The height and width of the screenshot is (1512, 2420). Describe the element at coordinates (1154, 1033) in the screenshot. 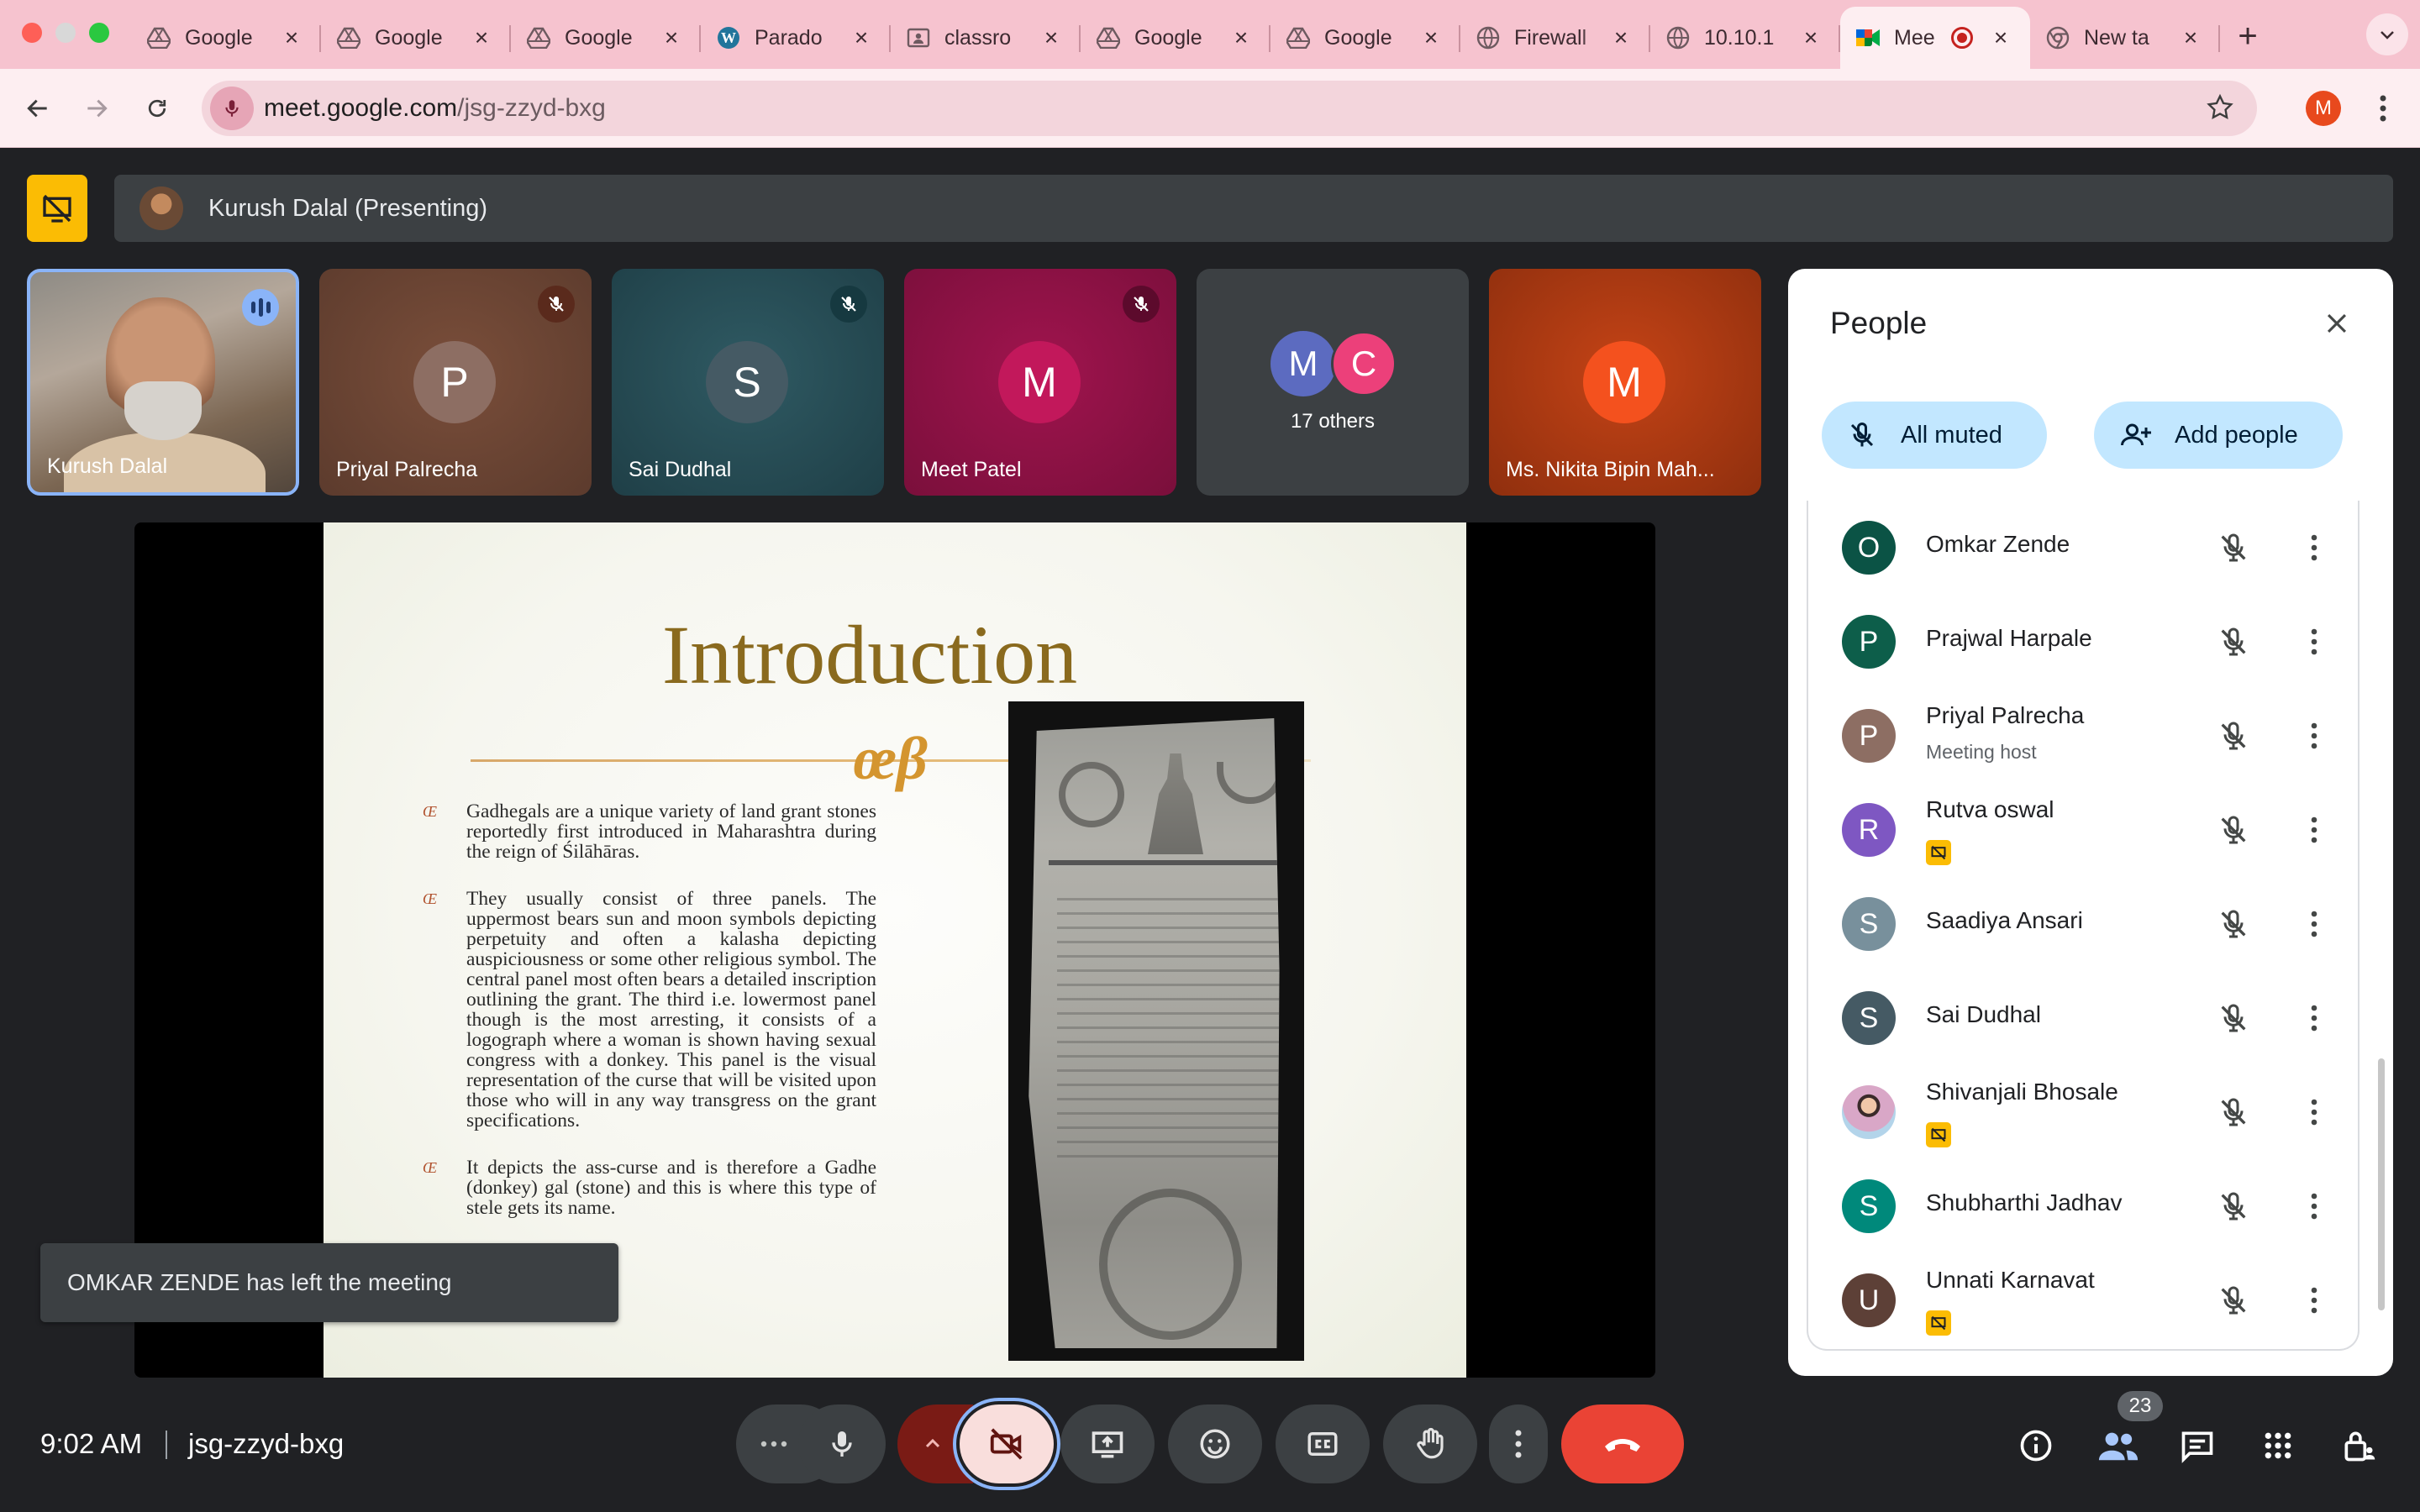

I see `stele-stone` at that location.